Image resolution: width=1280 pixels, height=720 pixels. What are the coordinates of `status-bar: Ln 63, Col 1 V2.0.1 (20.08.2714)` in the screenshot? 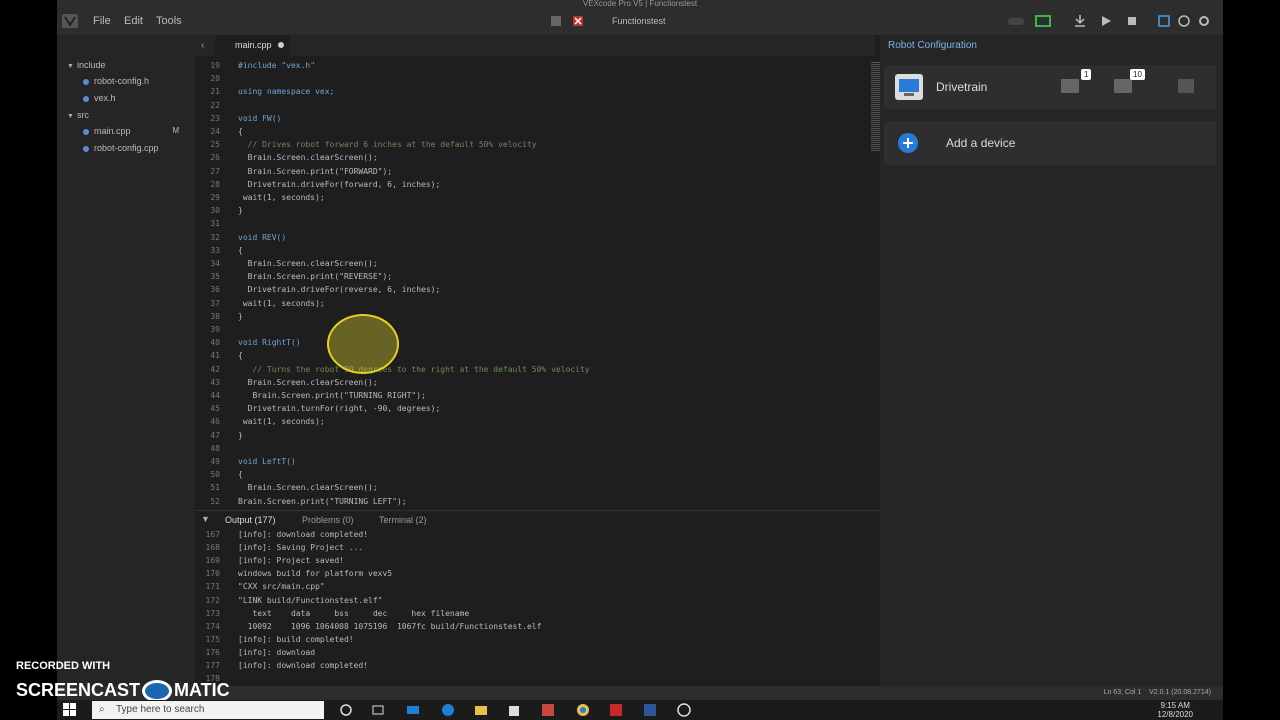 It's located at (640, 693).